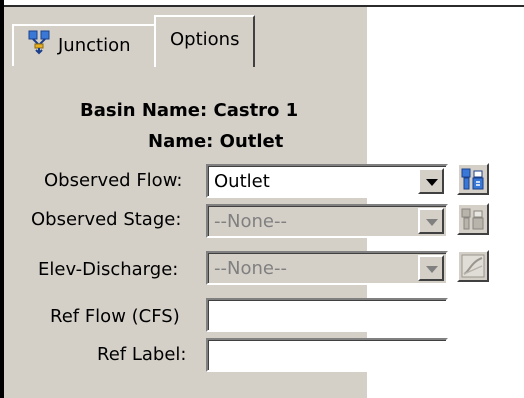 The image size is (524, 398). I want to click on elev-discharge-value: --None--, so click(250, 268).